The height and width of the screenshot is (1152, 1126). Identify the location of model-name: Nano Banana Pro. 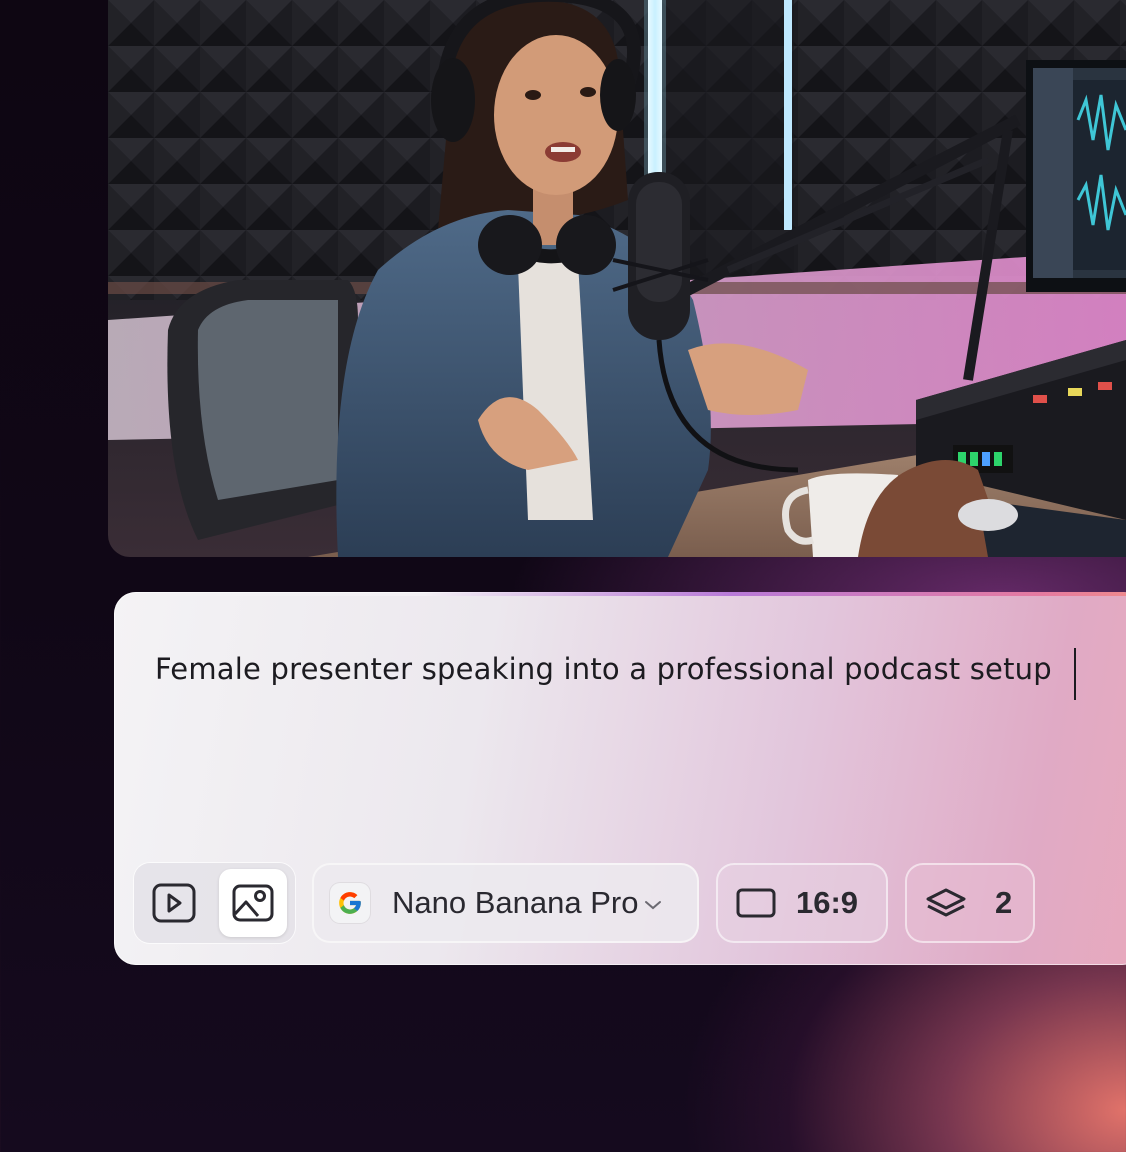
(515, 902).